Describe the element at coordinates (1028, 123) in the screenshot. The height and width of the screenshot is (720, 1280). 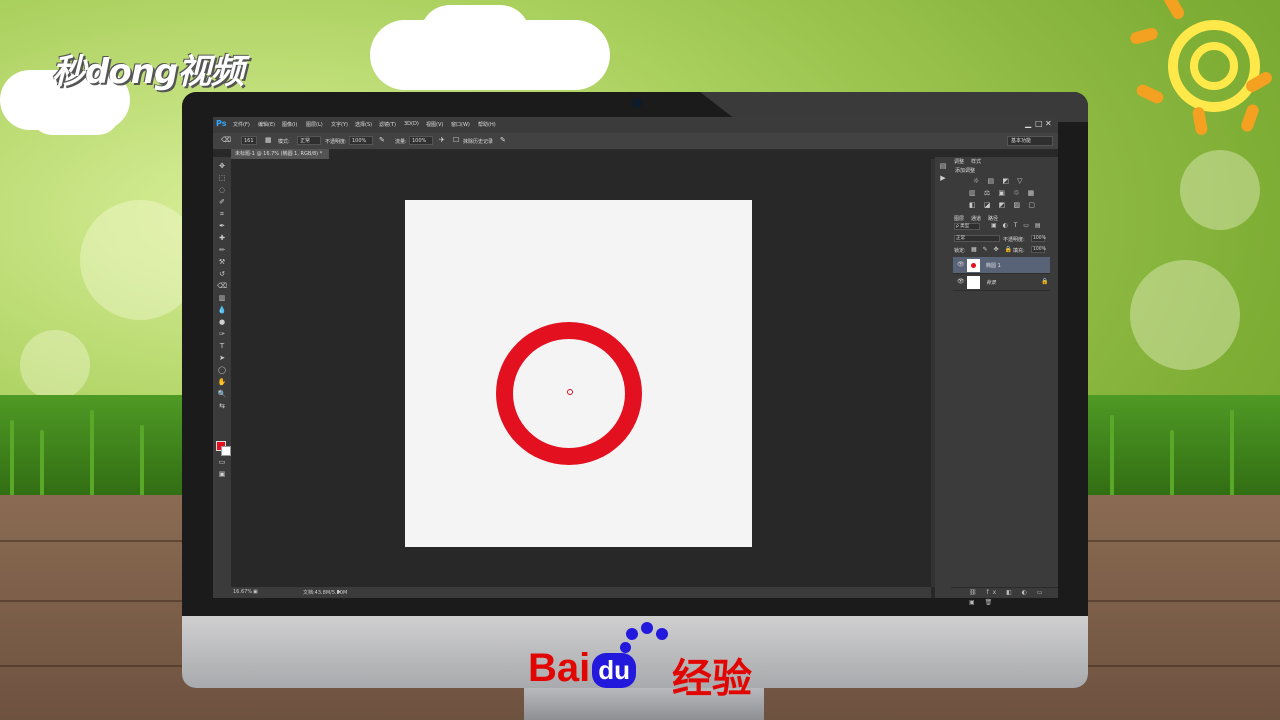
I see `minimize-button: ▁` at that location.